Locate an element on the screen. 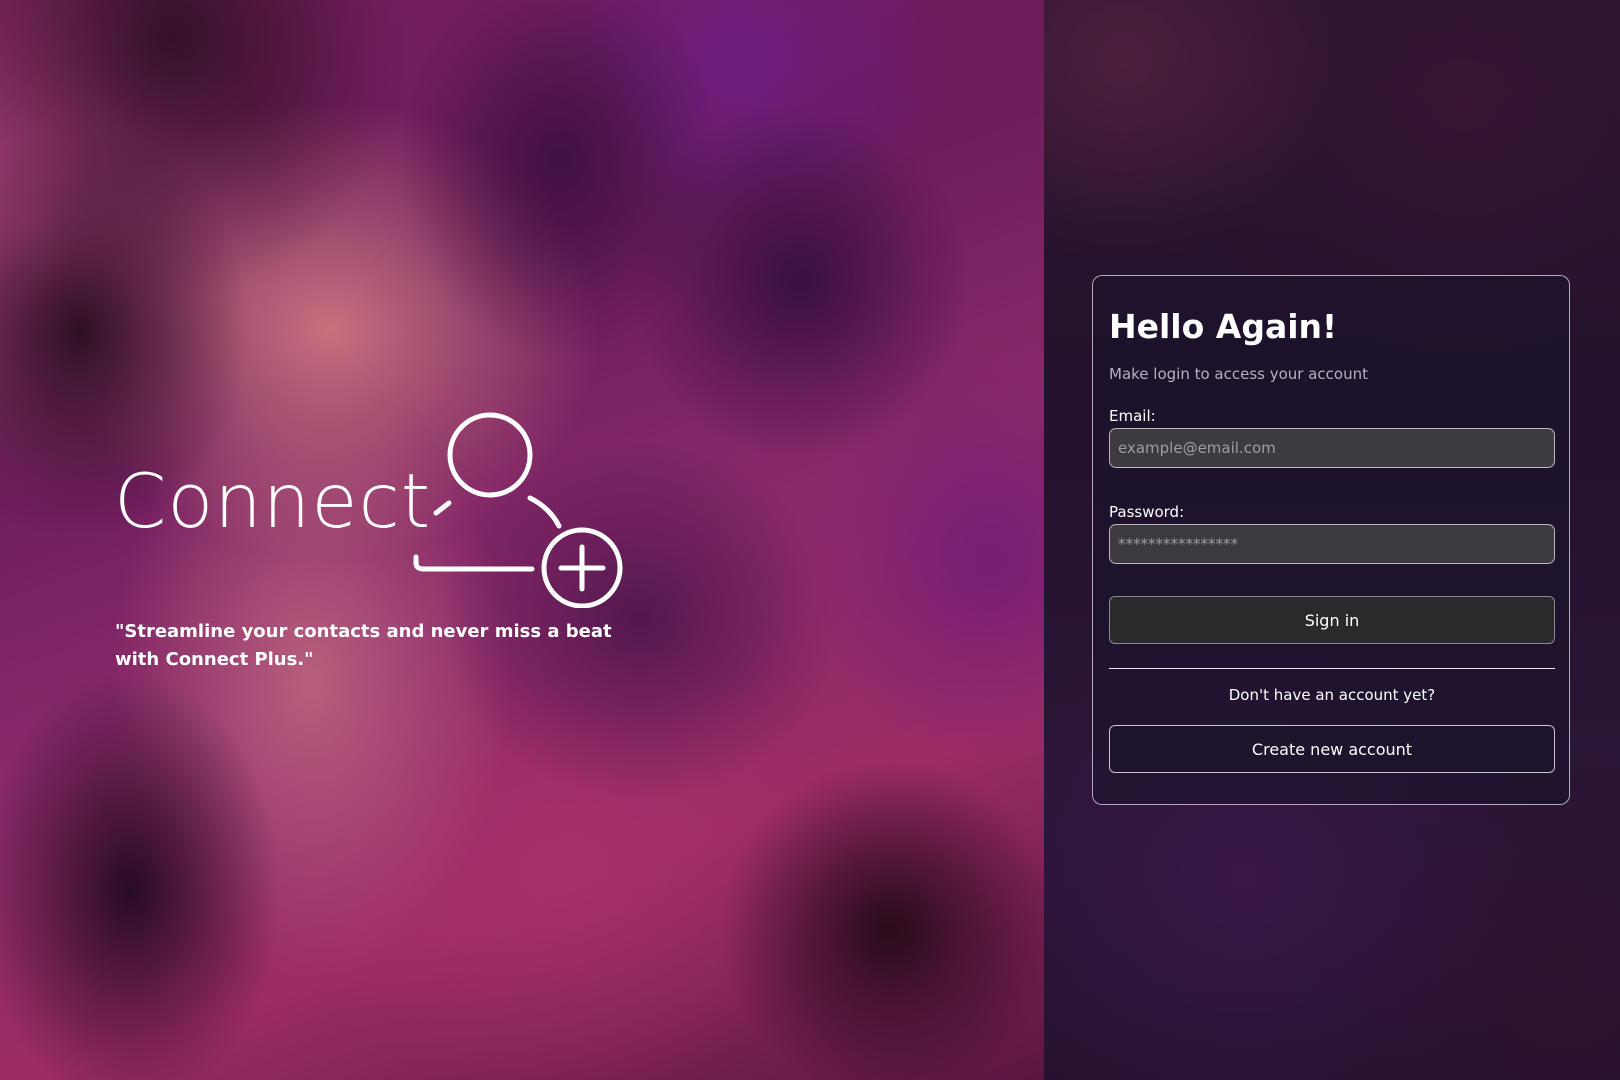 The height and width of the screenshot is (1080, 1620). sign-in-button: Sign in is located at coordinates (1332, 620).